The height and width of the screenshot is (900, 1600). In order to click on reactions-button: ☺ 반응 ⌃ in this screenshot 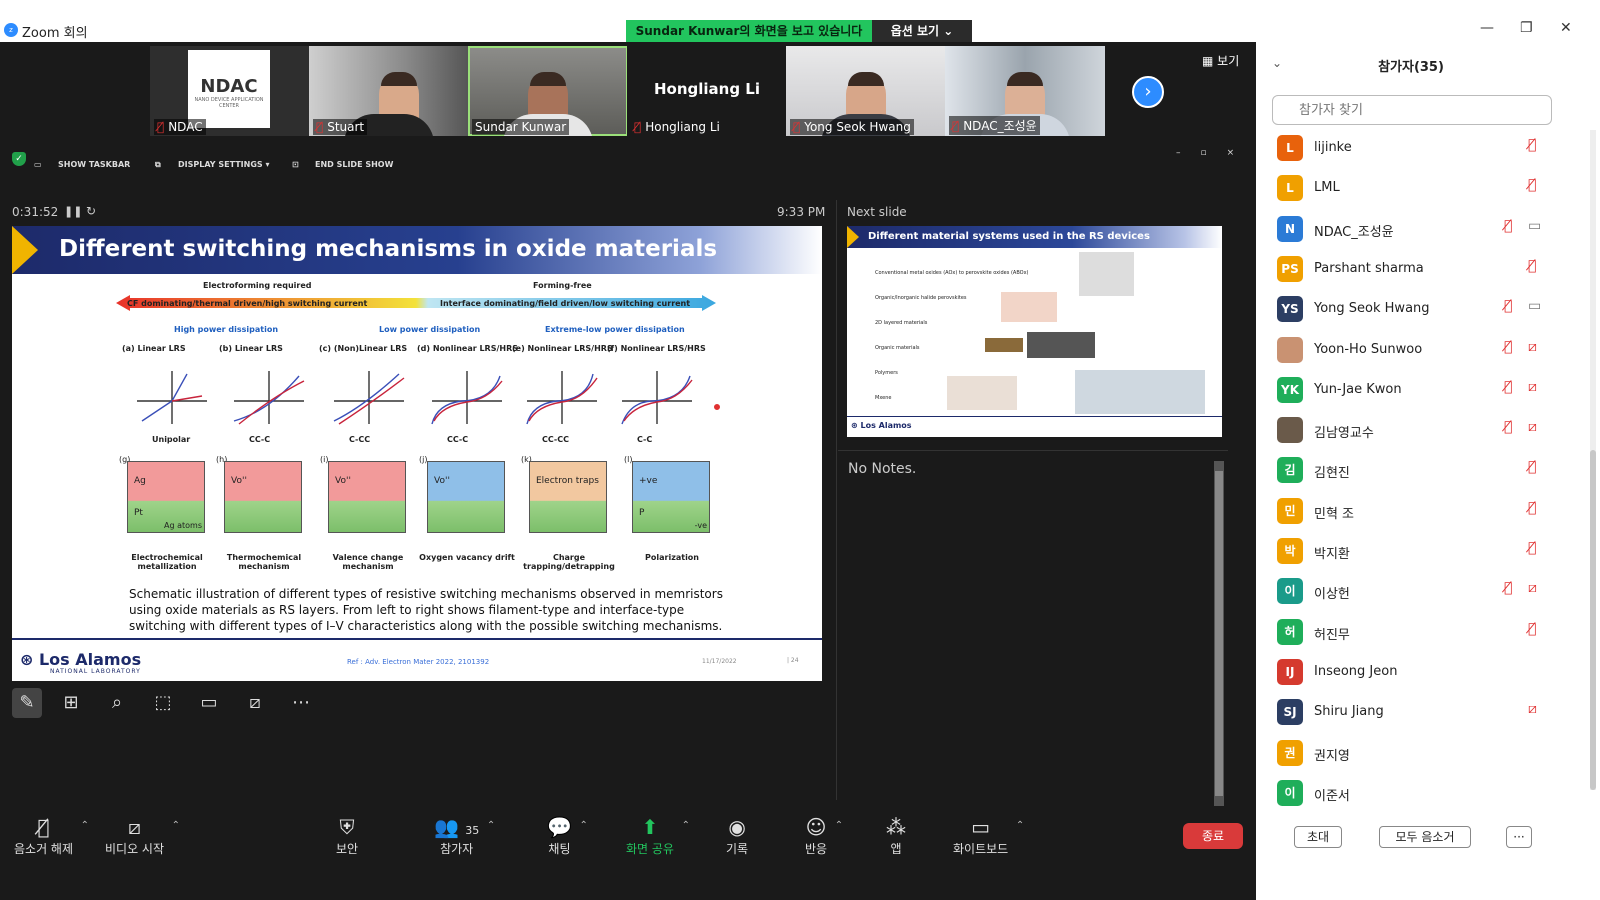, I will do `click(824, 835)`.